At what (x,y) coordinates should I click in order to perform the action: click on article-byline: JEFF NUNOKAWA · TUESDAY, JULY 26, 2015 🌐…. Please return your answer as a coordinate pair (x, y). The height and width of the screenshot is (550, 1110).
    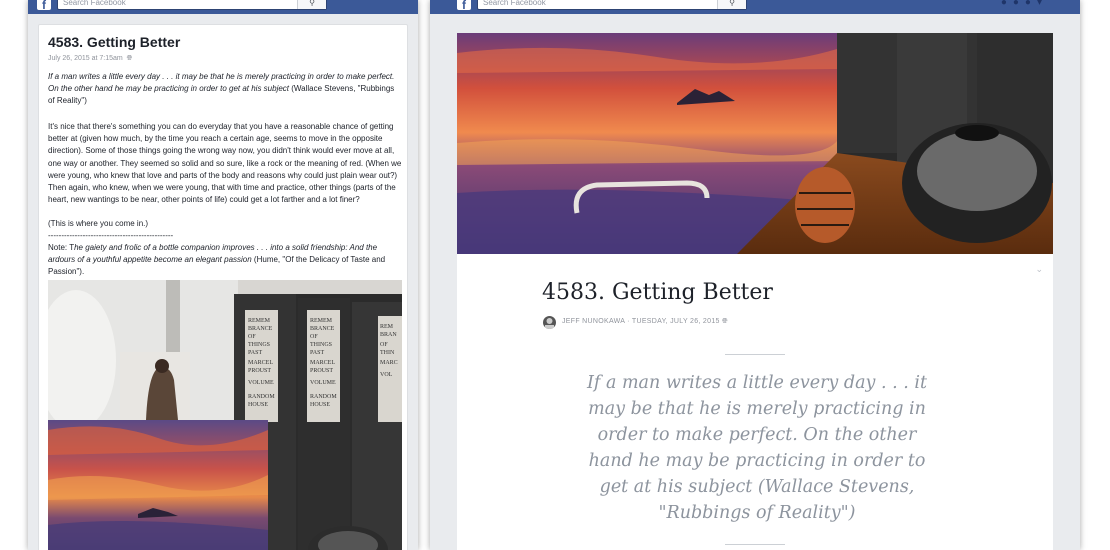
    Looking at the image, I should click on (645, 322).